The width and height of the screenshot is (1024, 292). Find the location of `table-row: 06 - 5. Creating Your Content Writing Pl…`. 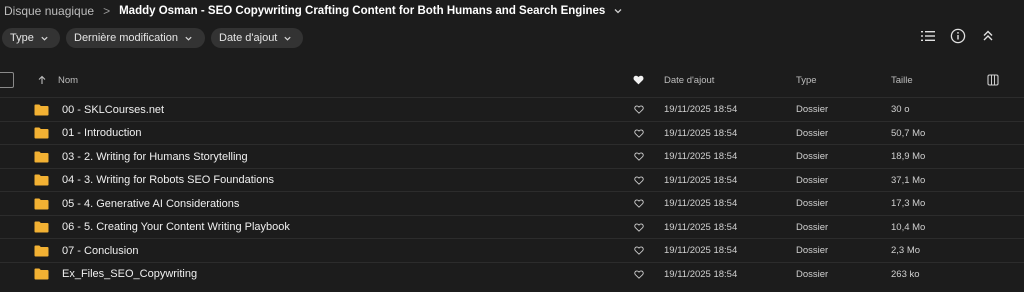

table-row: 06 - 5. Creating Your Content Writing Pl… is located at coordinates (512, 226).